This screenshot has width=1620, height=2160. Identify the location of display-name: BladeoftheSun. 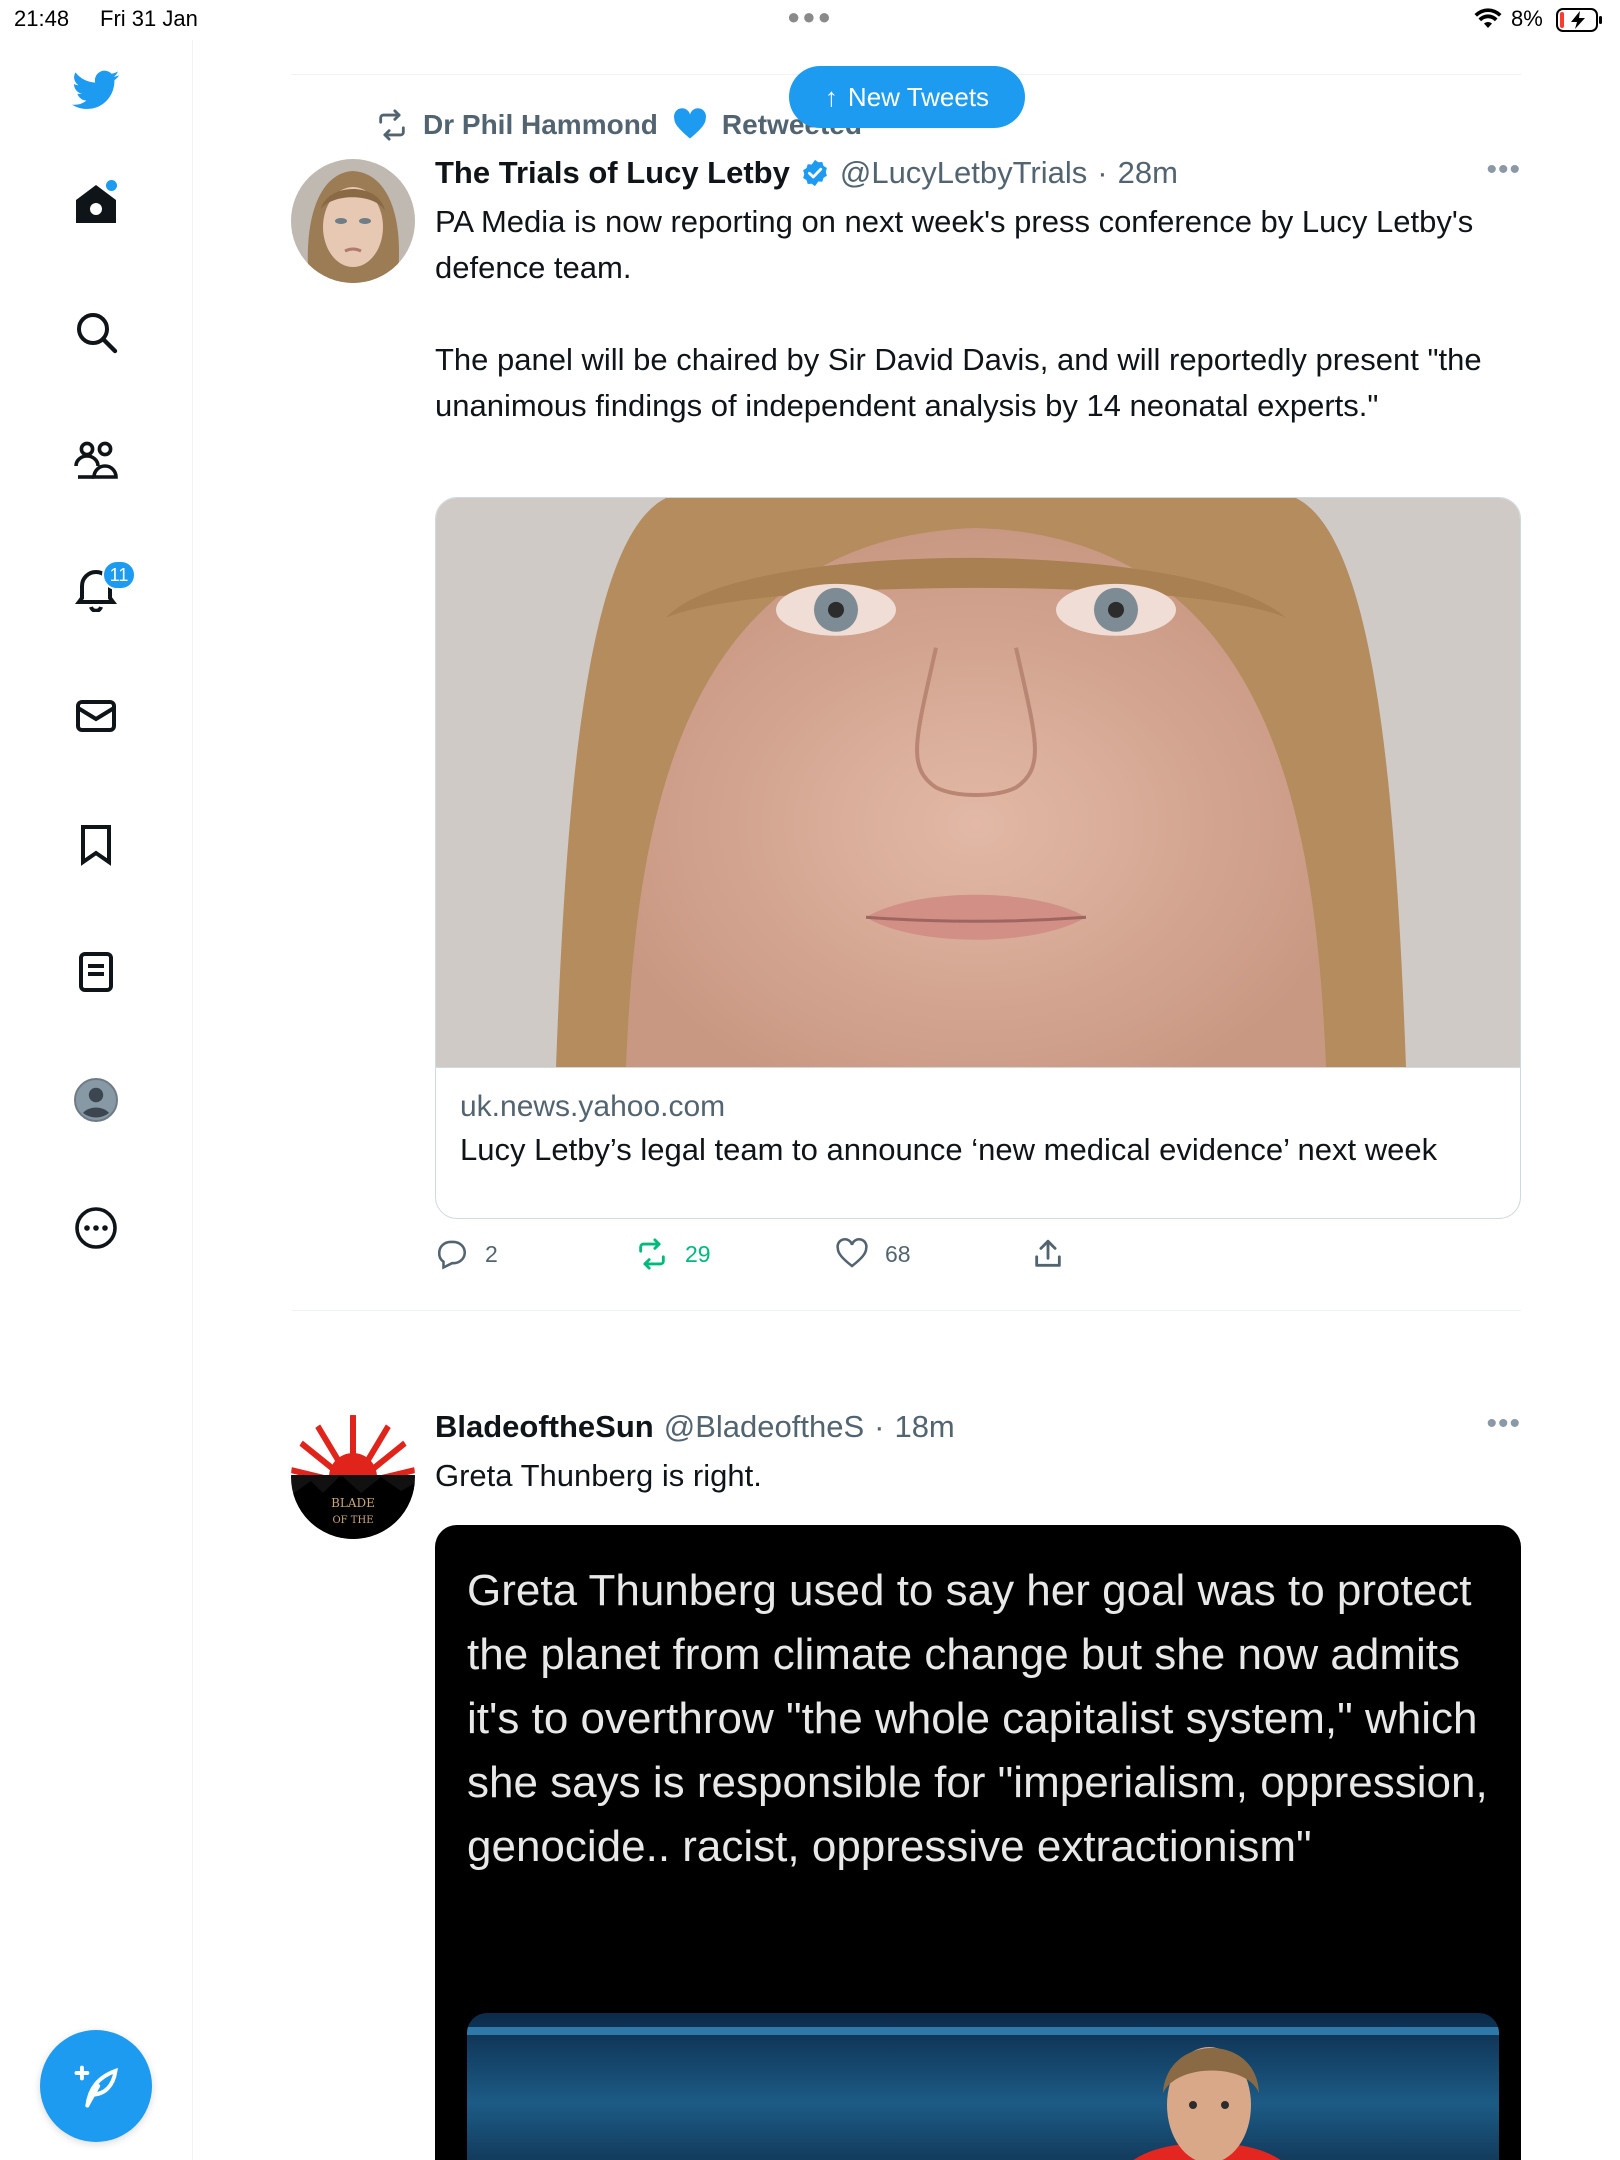
(544, 1427).